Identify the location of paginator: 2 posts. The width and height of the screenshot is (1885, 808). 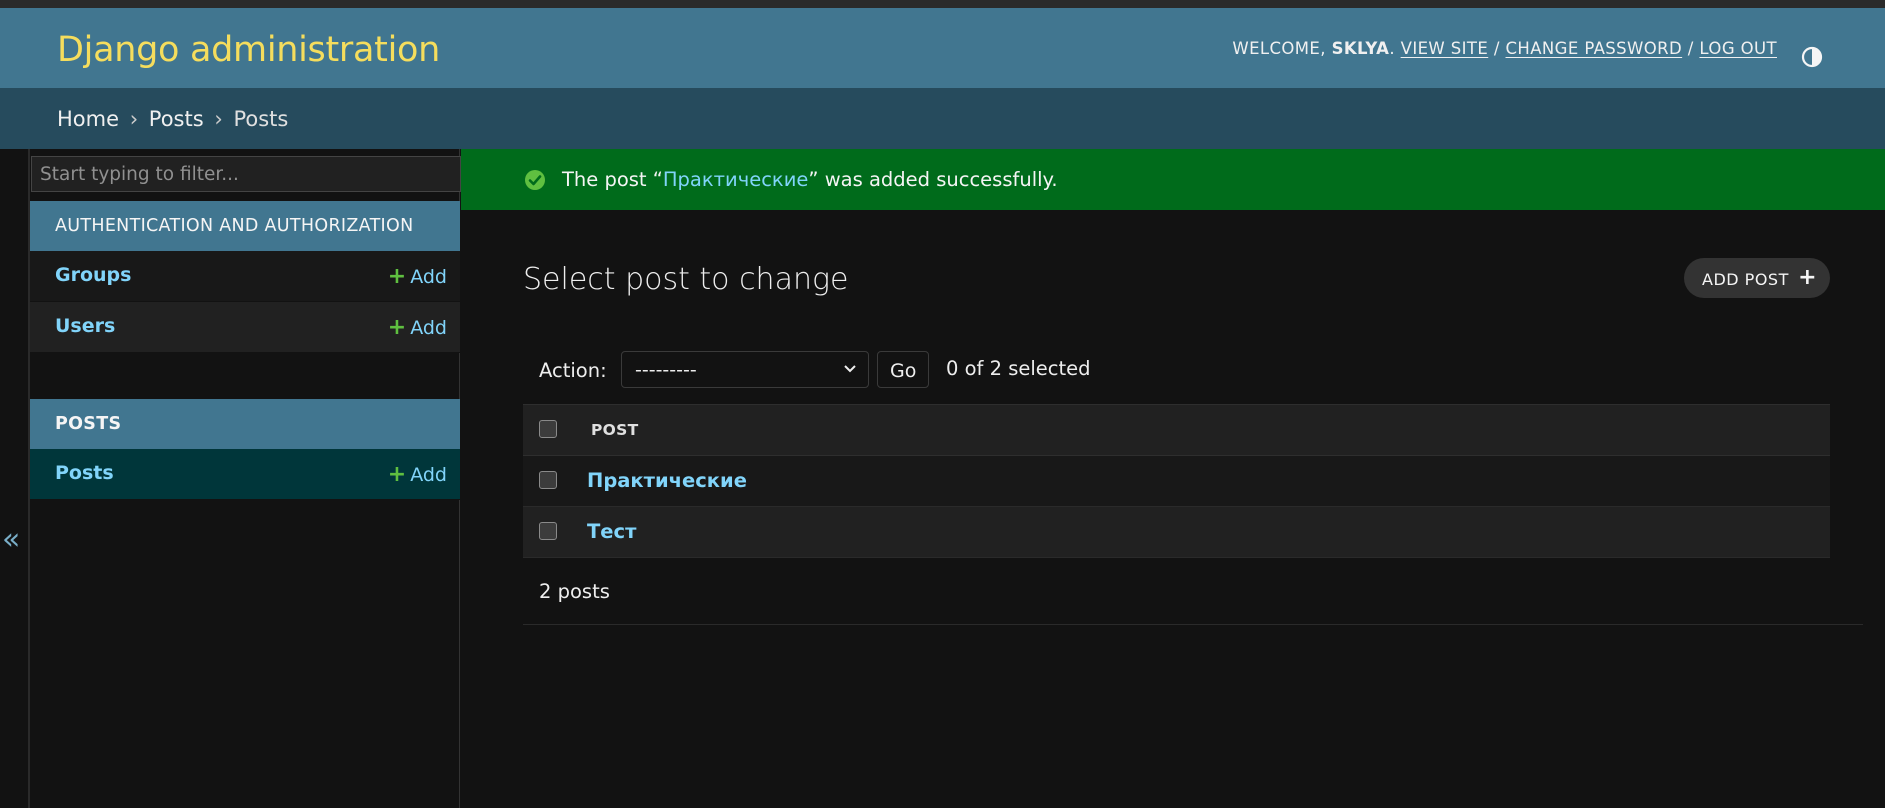
(1193, 591).